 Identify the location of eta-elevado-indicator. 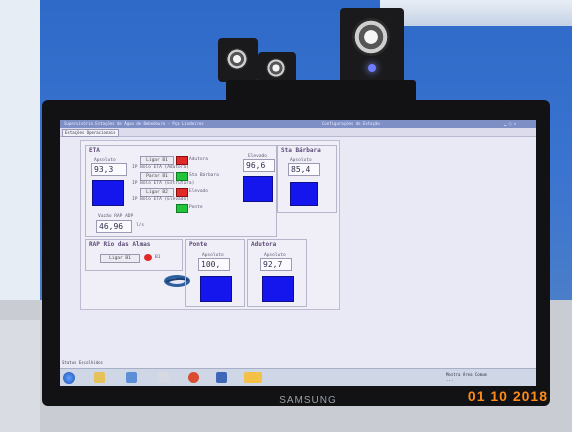
(182, 192).